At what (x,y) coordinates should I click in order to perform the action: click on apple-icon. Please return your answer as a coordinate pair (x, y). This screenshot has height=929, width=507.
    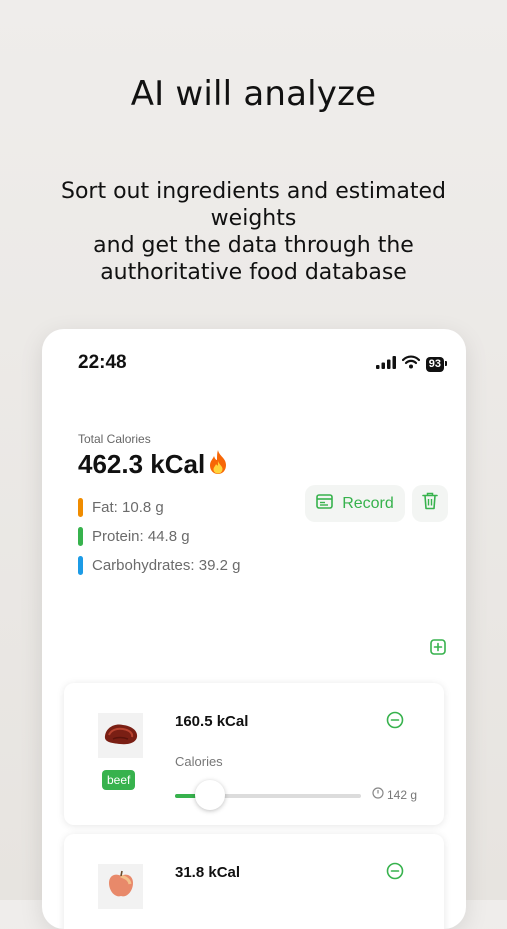
    Looking at the image, I should click on (121, 886).